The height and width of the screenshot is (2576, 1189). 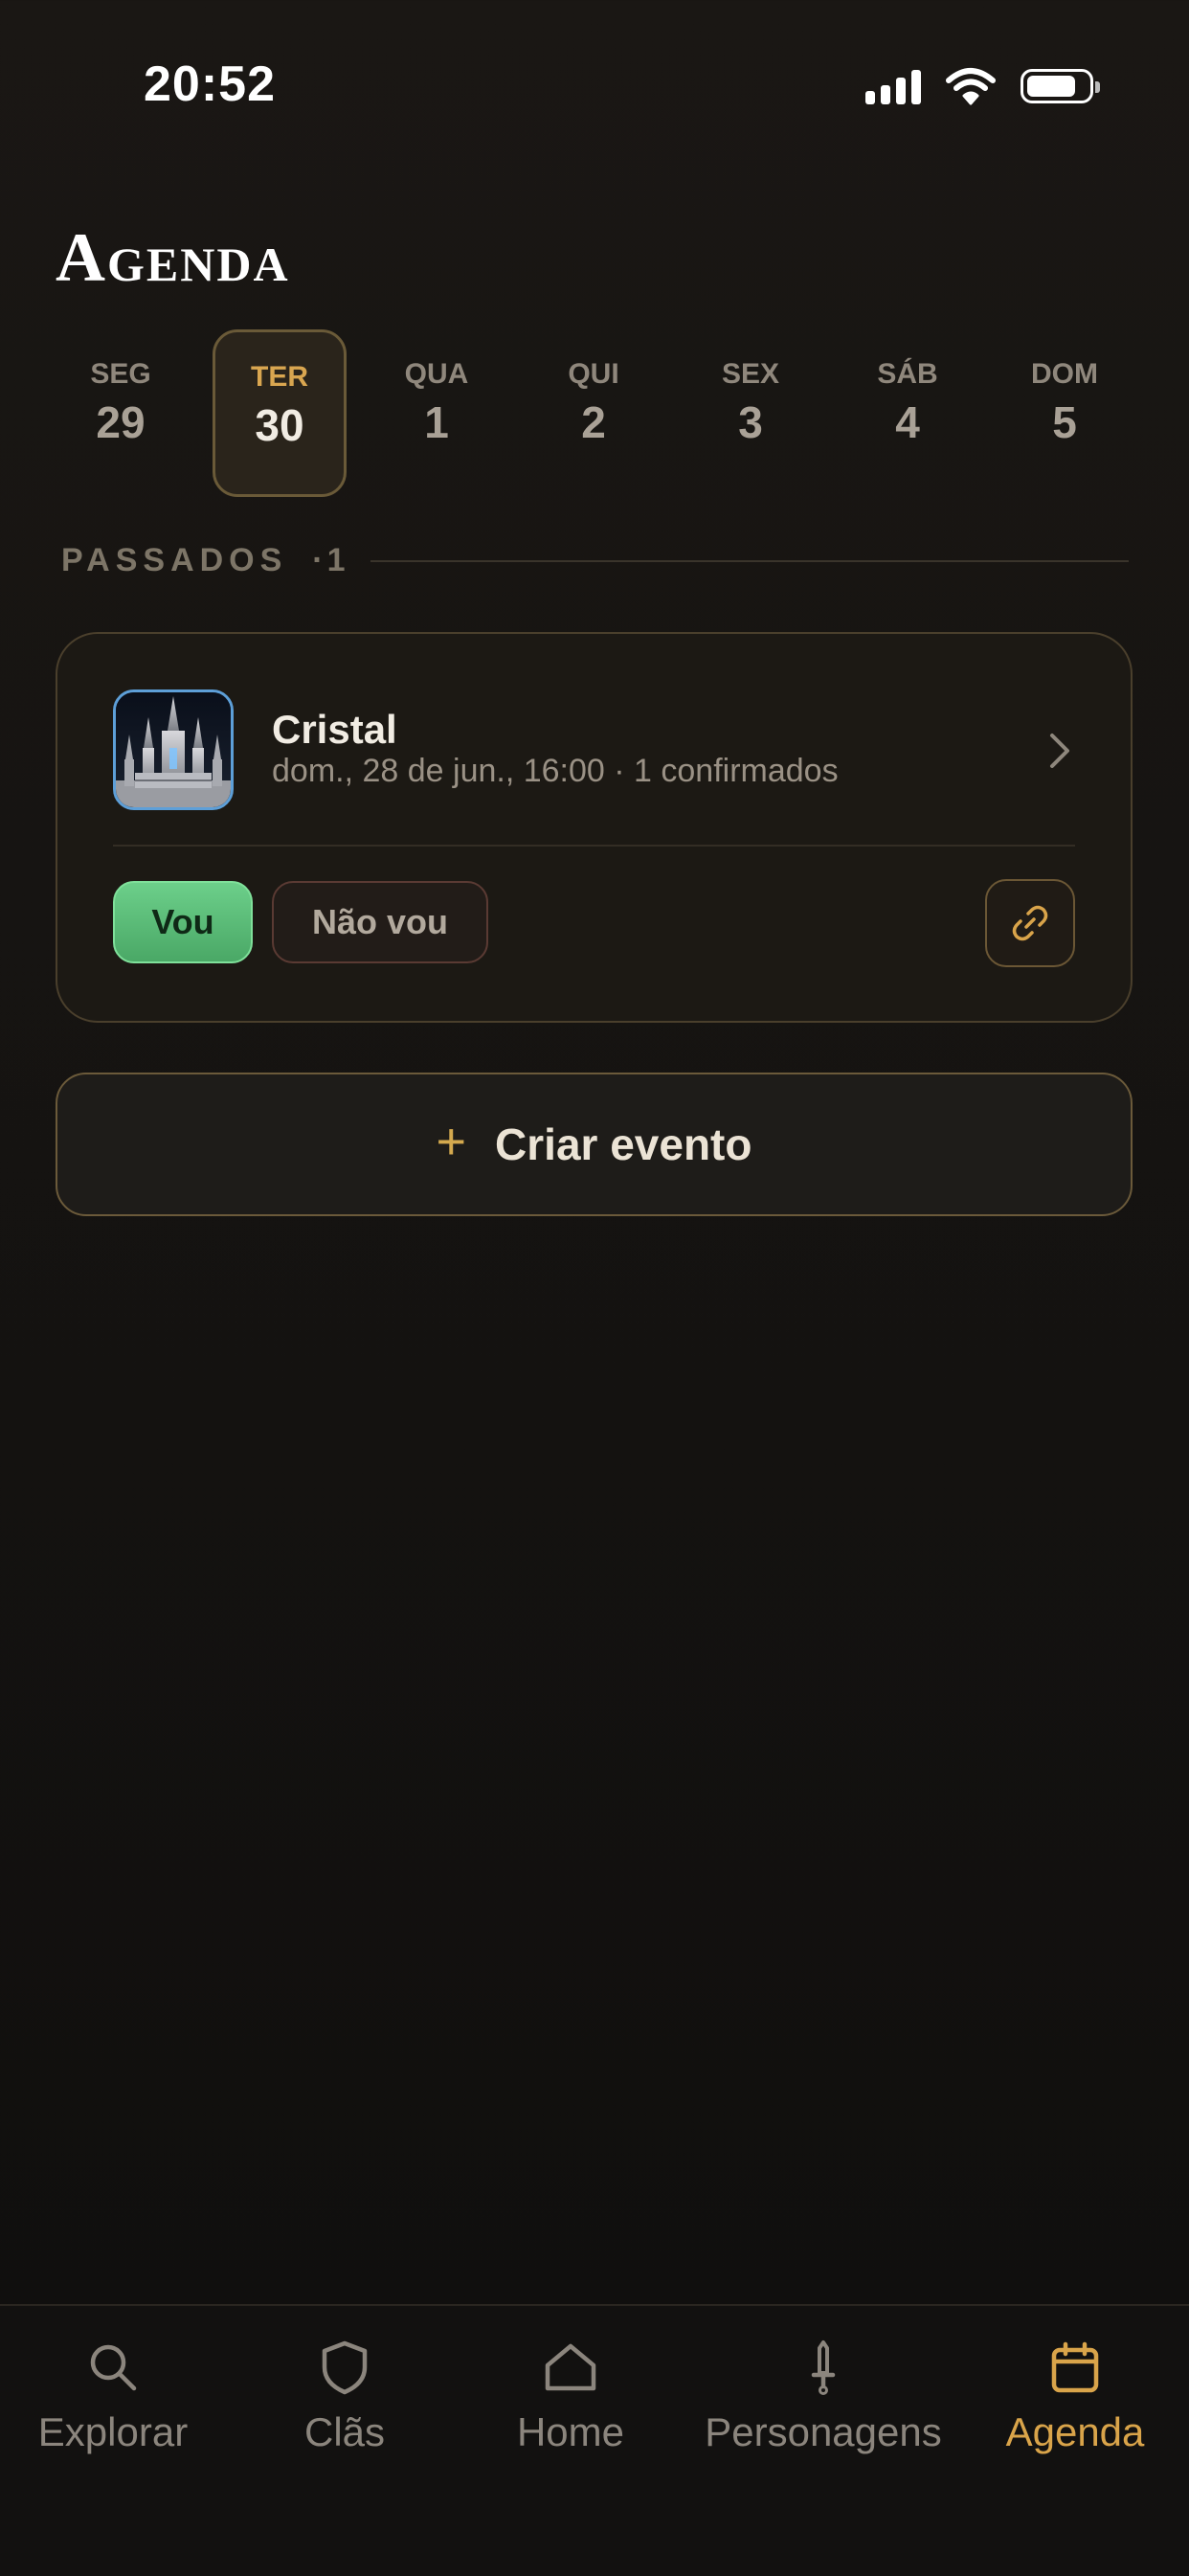 I want to click on card-divider, so click(x=594, y=846).